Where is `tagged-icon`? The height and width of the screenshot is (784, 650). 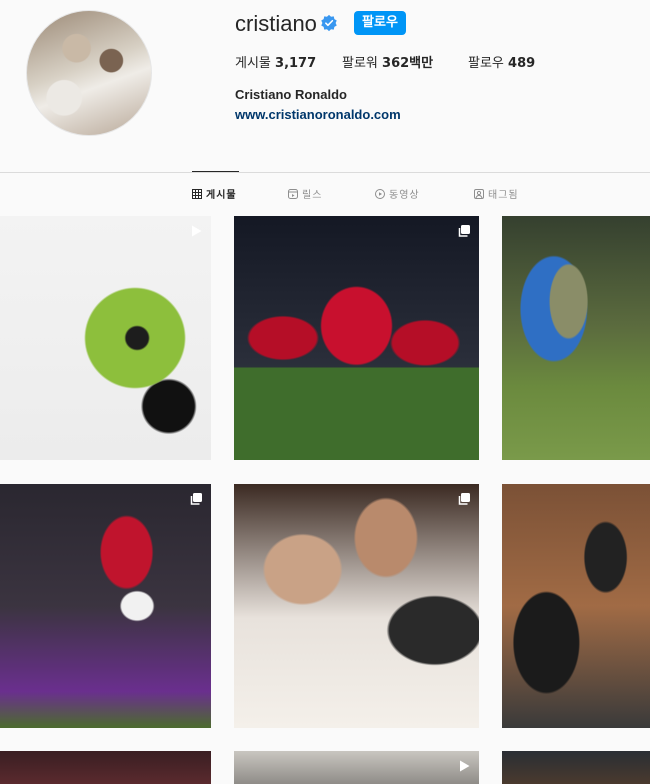 tagged-icon is located at coordinates (479, 193).